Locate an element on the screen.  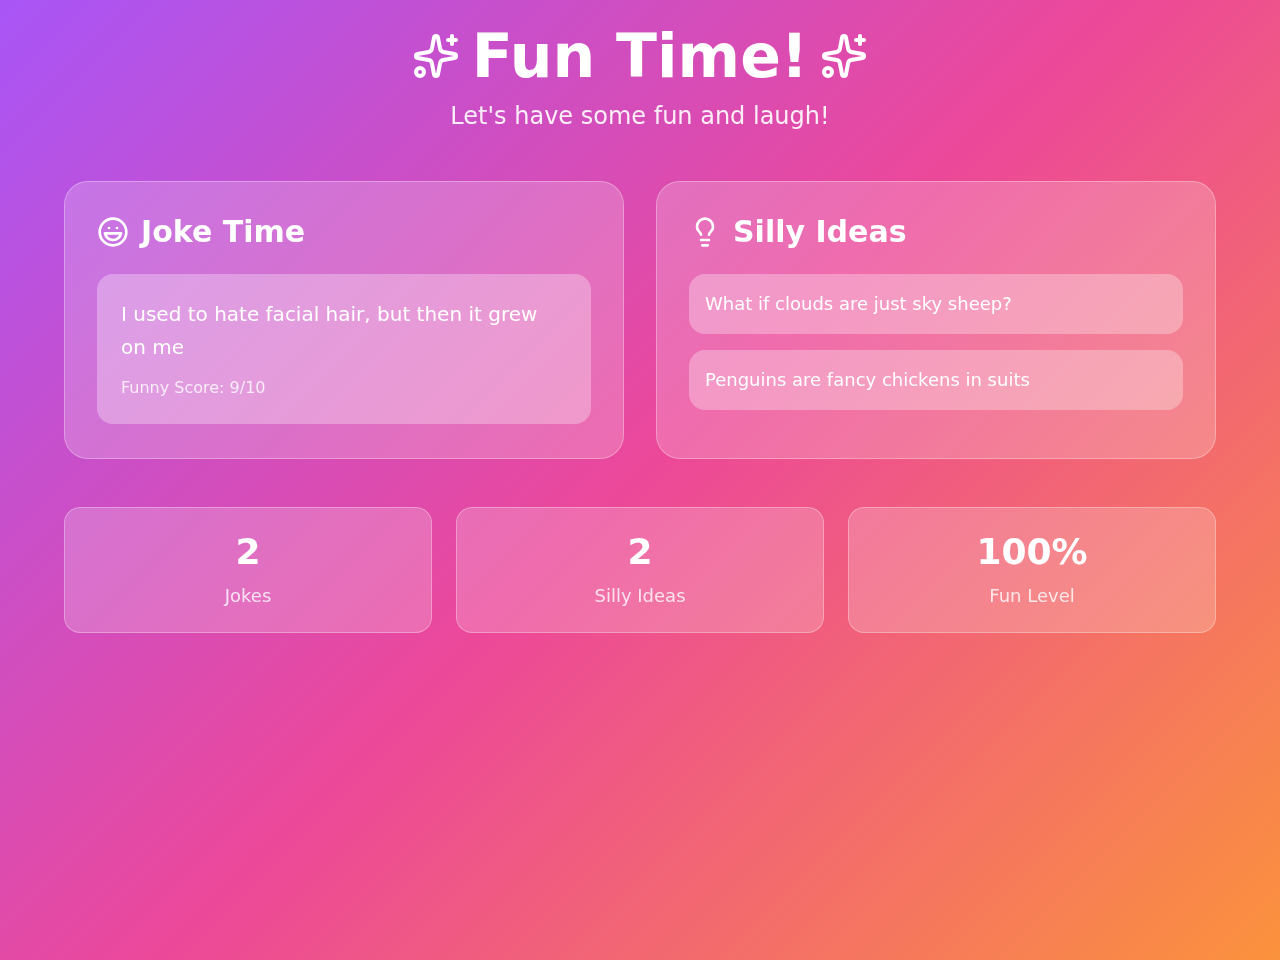
joke-text: I used to hate facial hair, but then it grew on me is located at coordinates (330, 331).